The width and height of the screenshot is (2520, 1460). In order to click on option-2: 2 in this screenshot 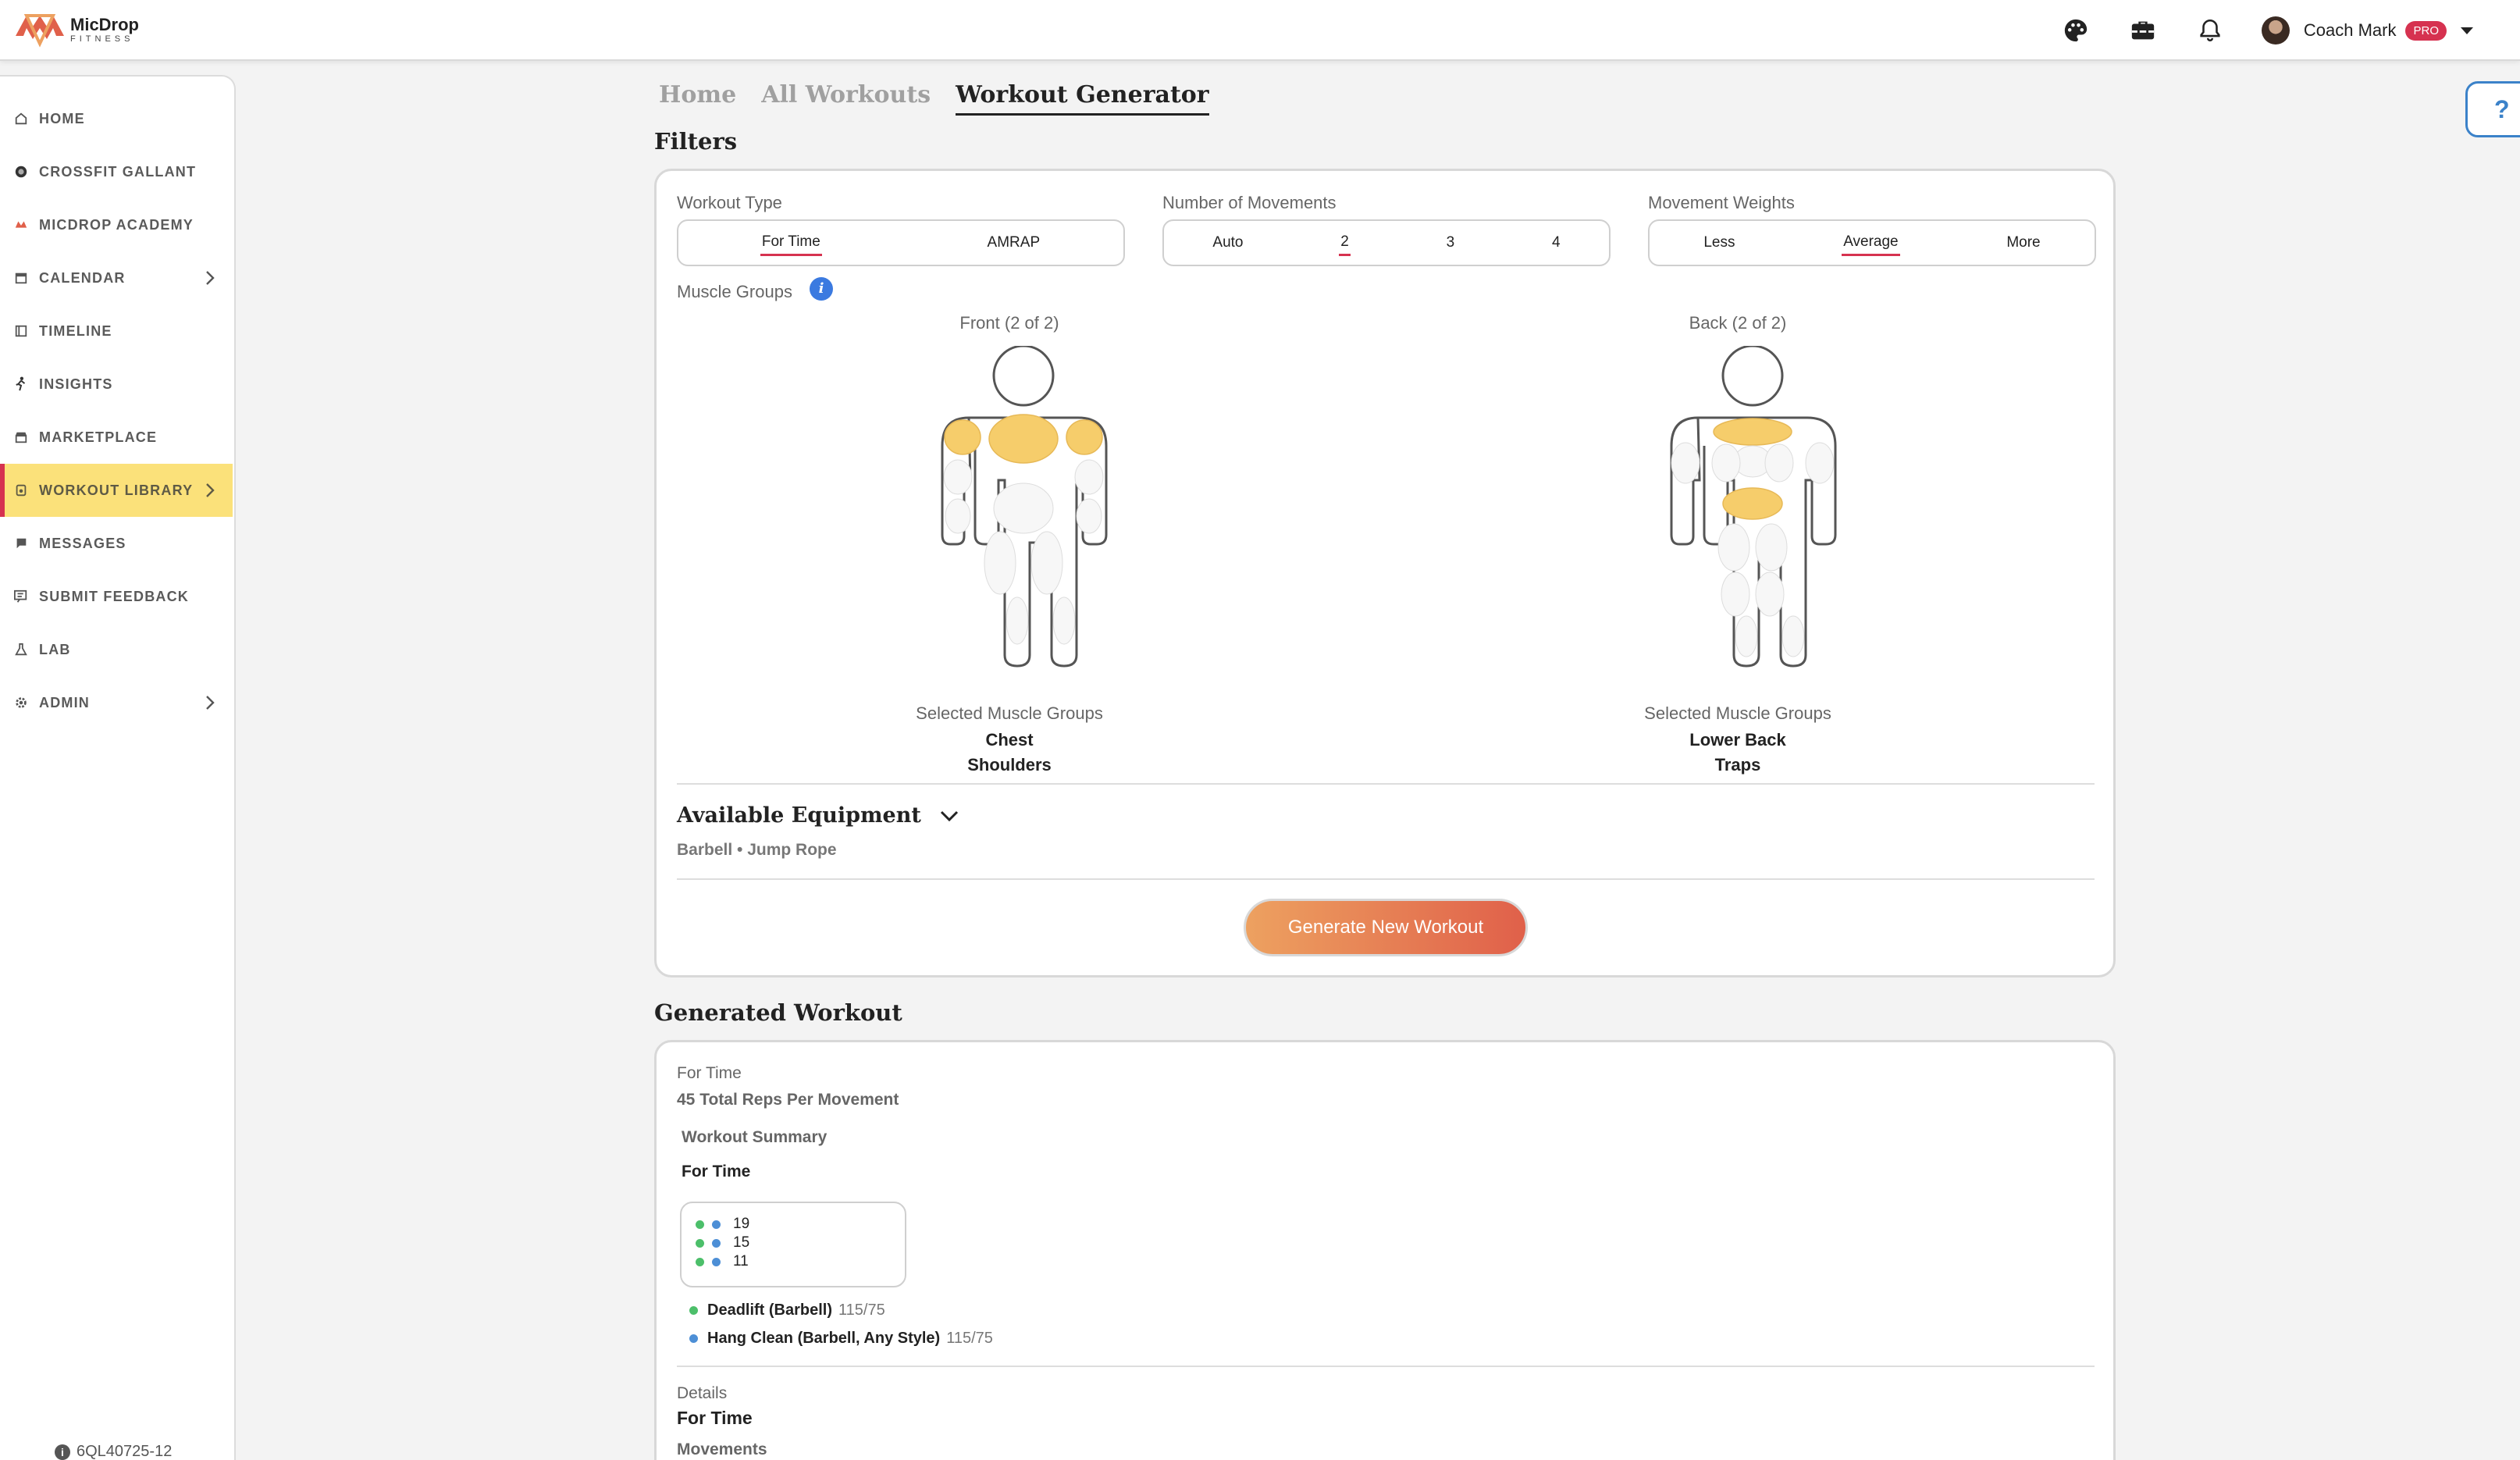, I will do `click(1345, 243)`.